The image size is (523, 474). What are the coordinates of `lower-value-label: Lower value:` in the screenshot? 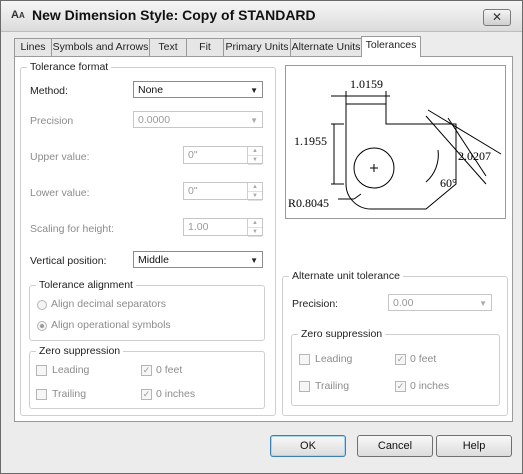 It's located at (60, 193).